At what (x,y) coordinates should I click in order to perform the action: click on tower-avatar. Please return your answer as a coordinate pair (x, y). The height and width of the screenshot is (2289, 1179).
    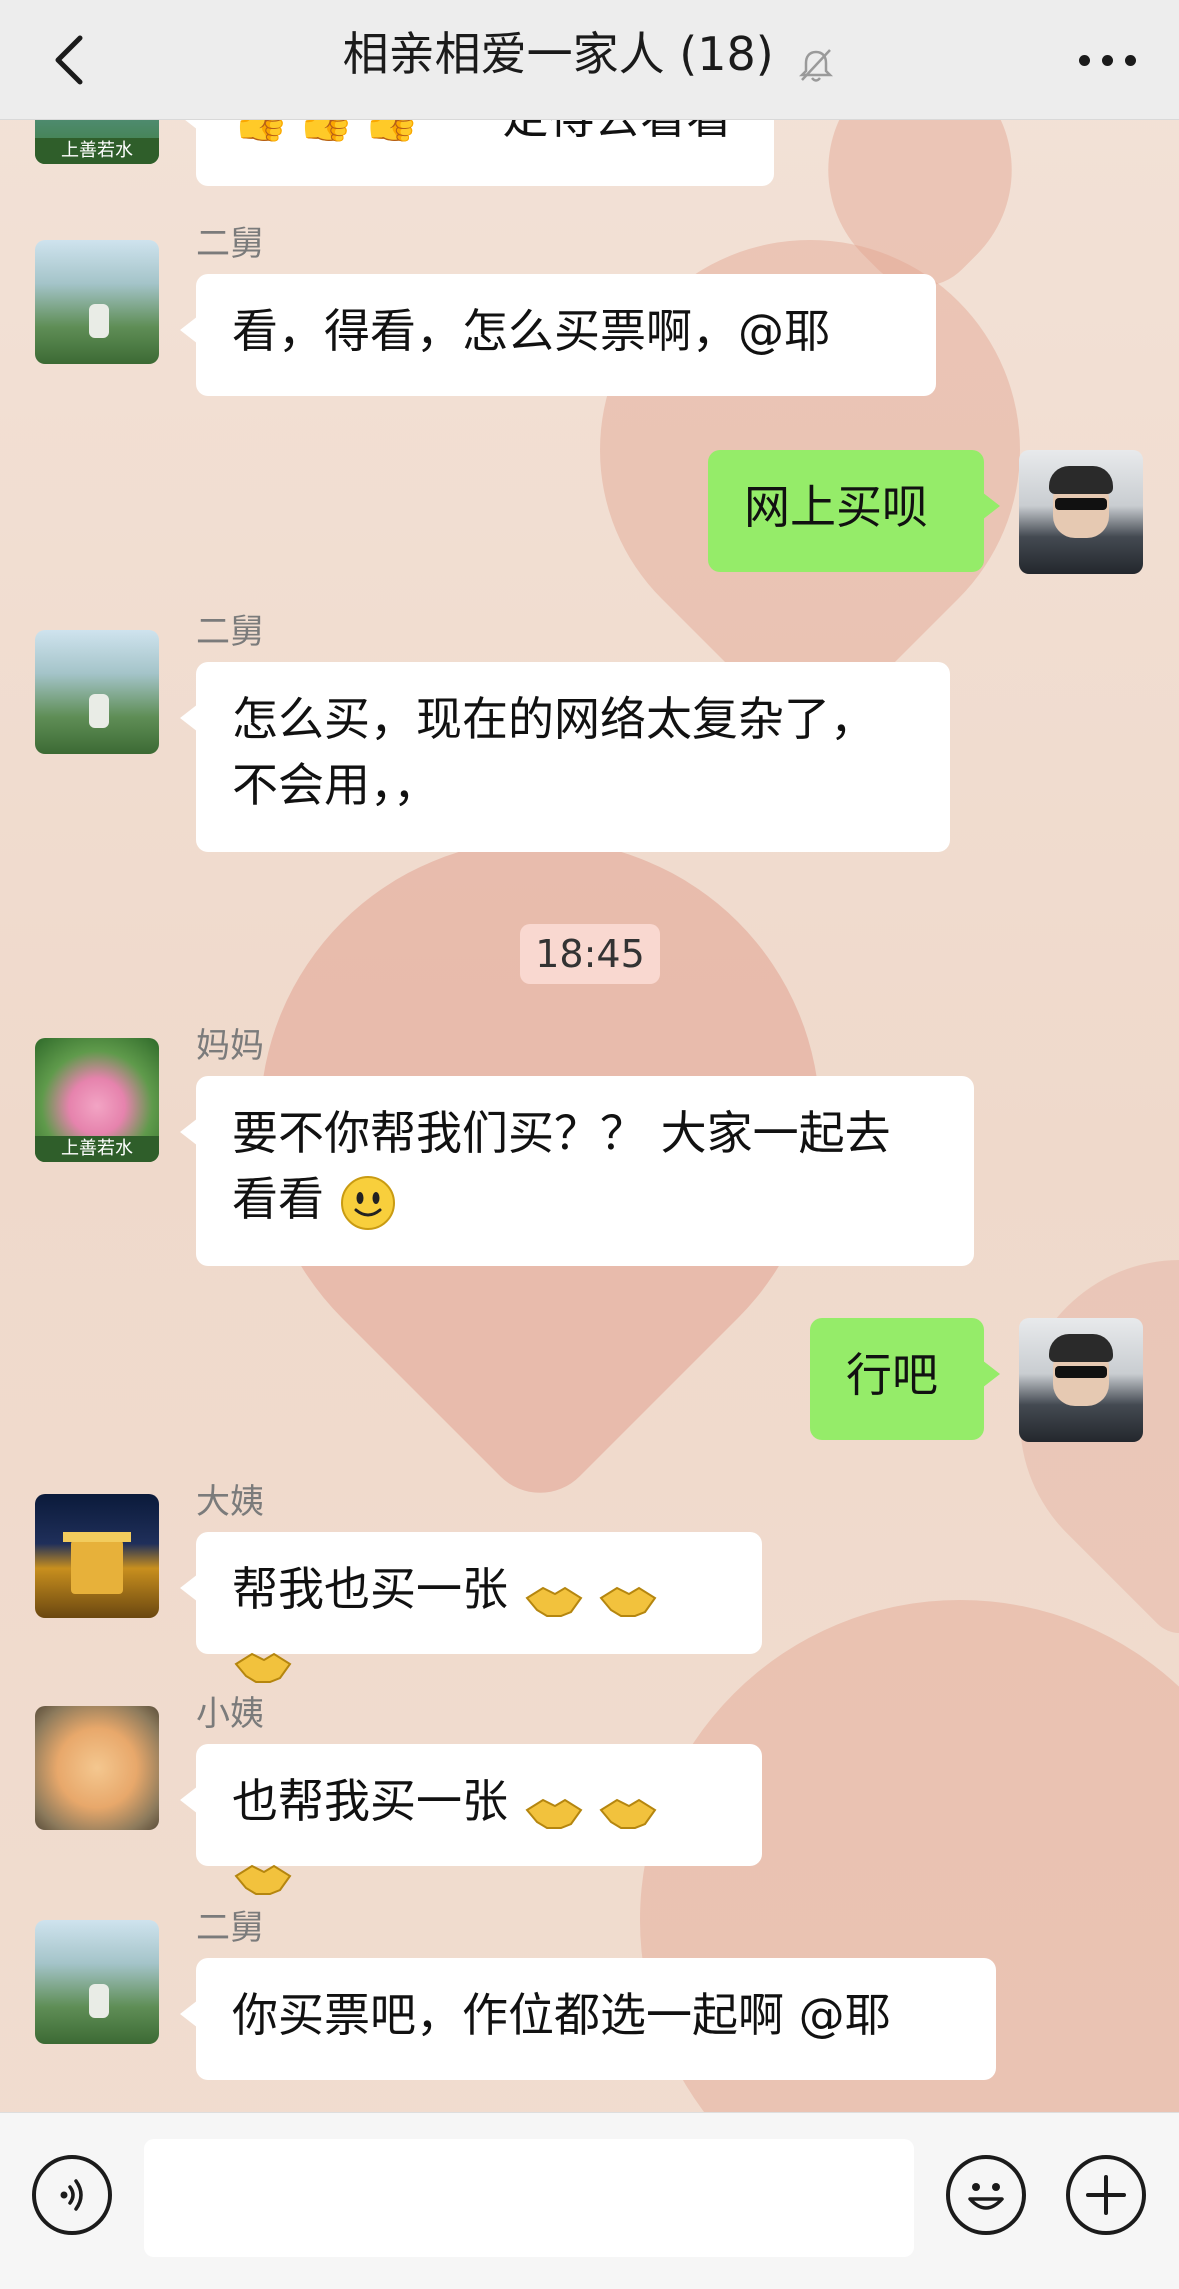
    Looking at the image, I should click on (97, 1556).